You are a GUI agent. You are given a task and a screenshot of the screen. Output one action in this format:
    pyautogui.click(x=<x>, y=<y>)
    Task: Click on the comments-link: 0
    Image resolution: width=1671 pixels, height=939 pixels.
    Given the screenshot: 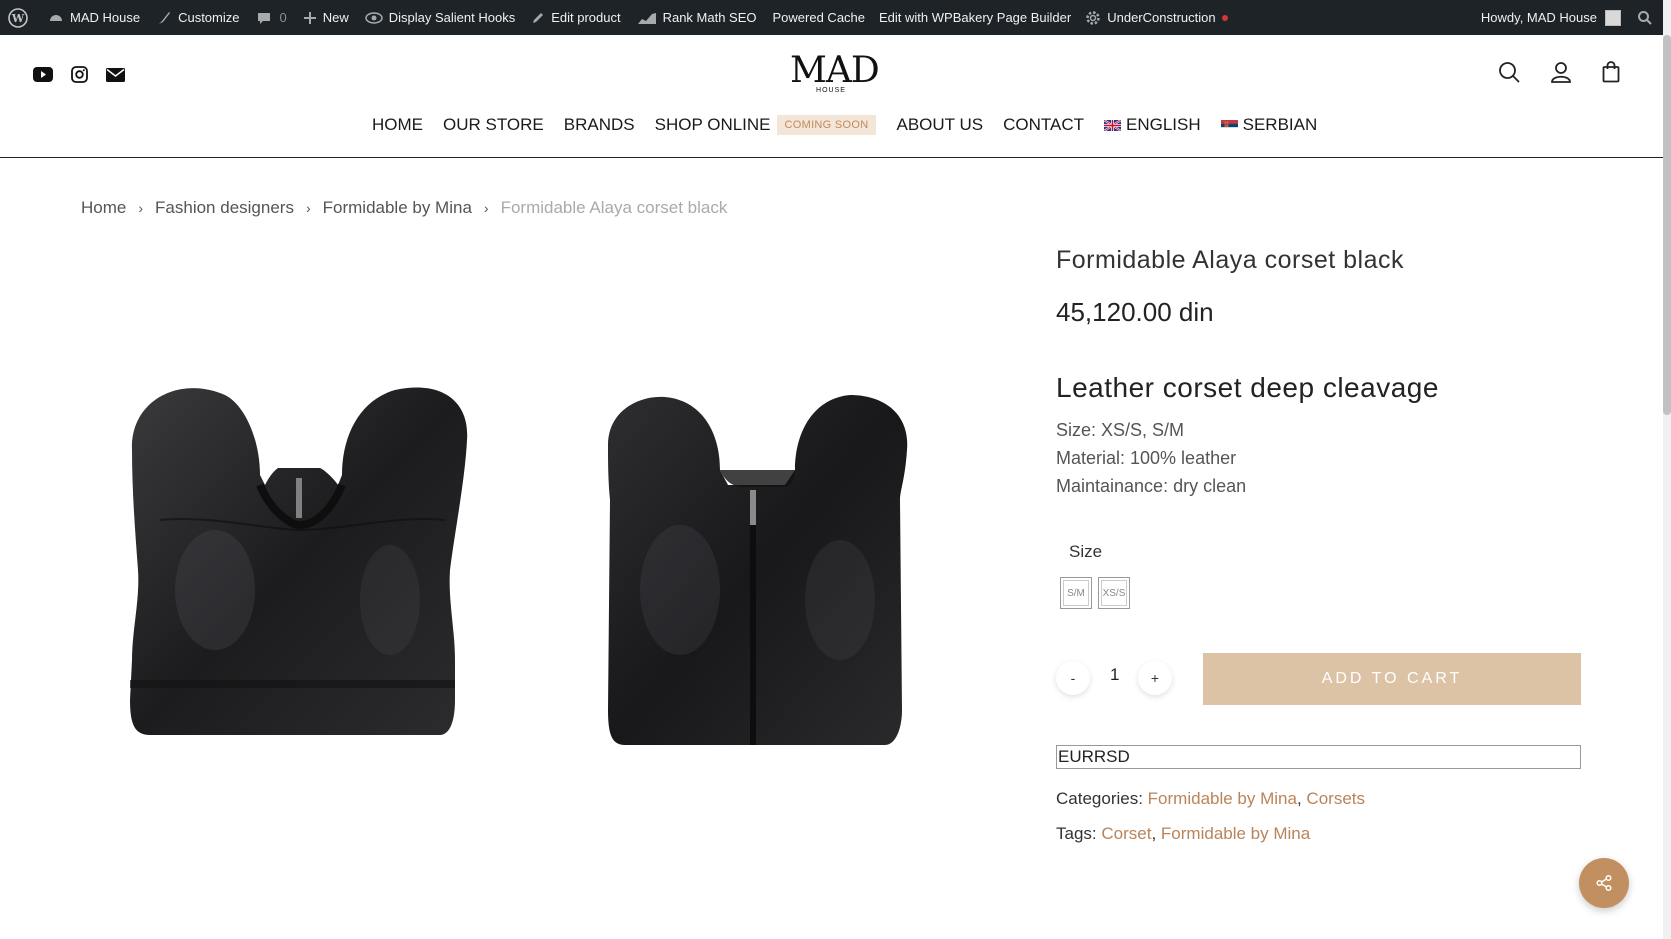 What is the action you would take?
    pyautogui.click(x=279, y=17)
    